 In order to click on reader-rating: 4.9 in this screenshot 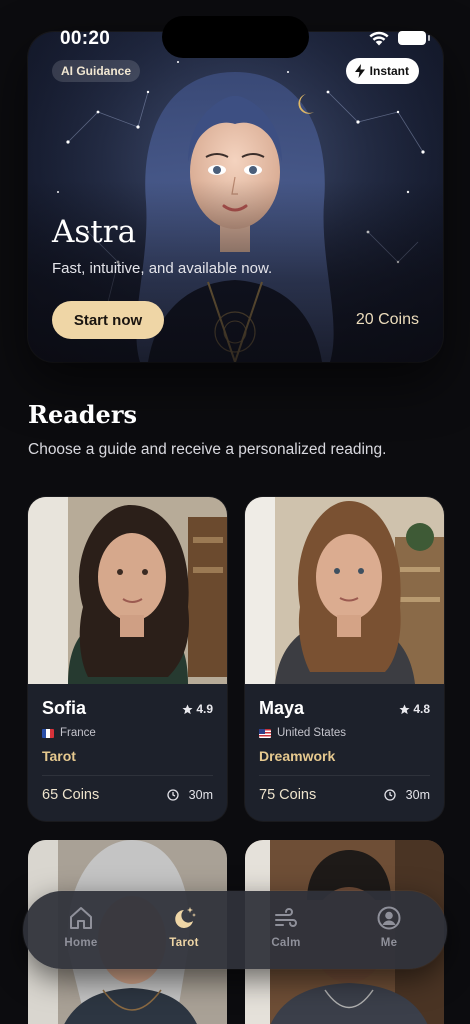, I will do `click(197, 709)`.